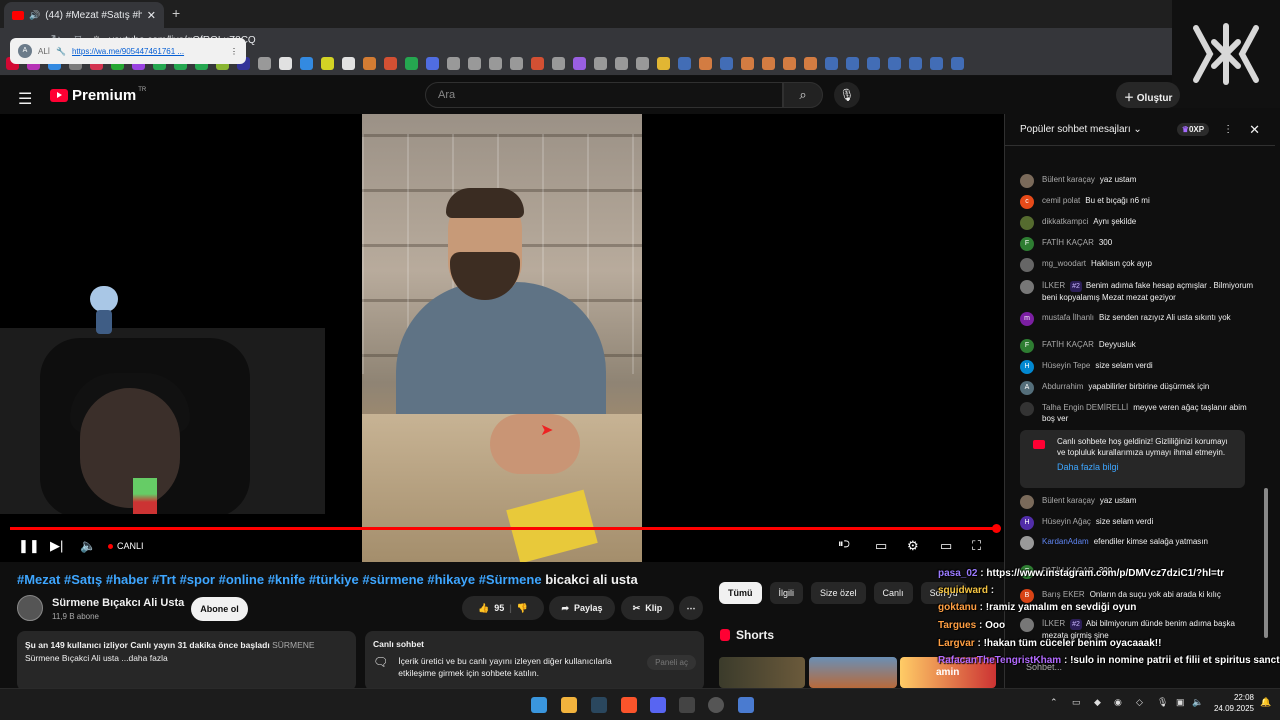 The image size is (1280, 720). I want to click on like-dislike-button: 👍 95 | 👎, so click(503, 608).